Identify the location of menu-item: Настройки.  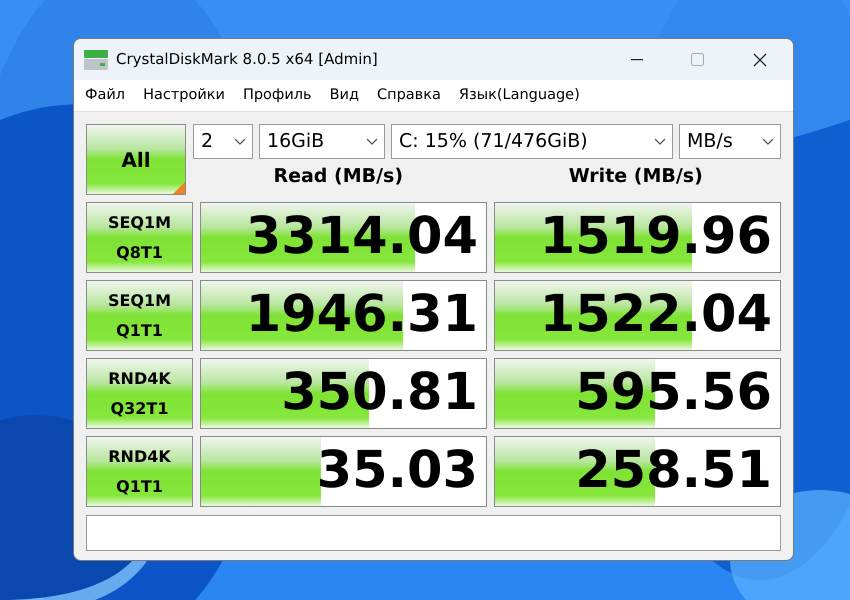
(184, 95).